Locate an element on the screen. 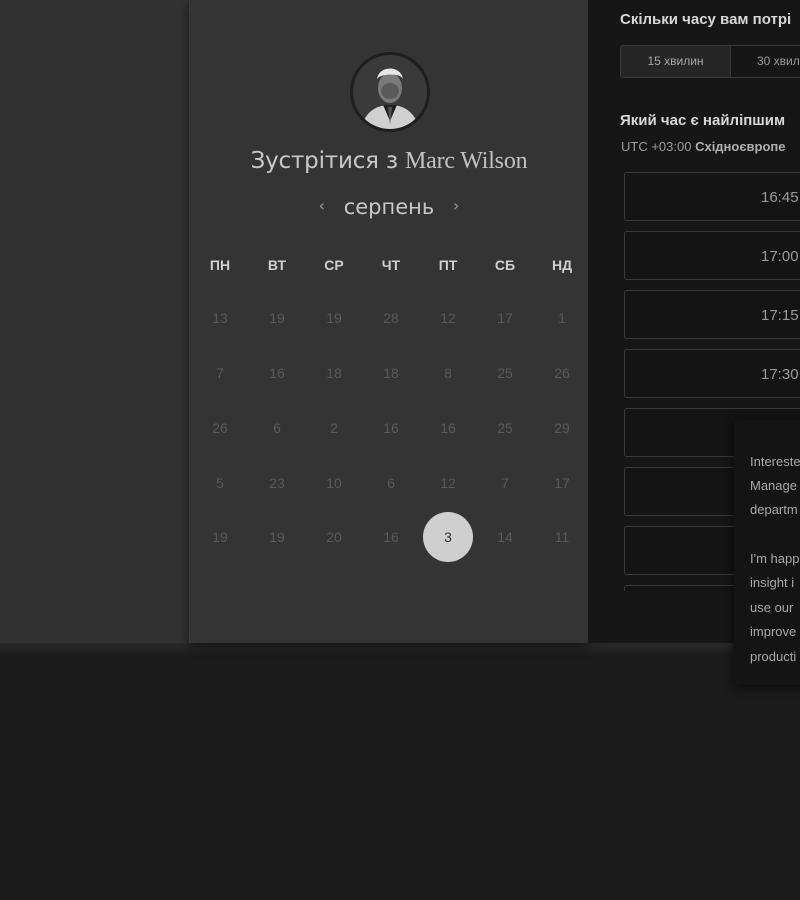  duration-selector: 15 хвилин 30 хвил is located at coordinates (710, 61).